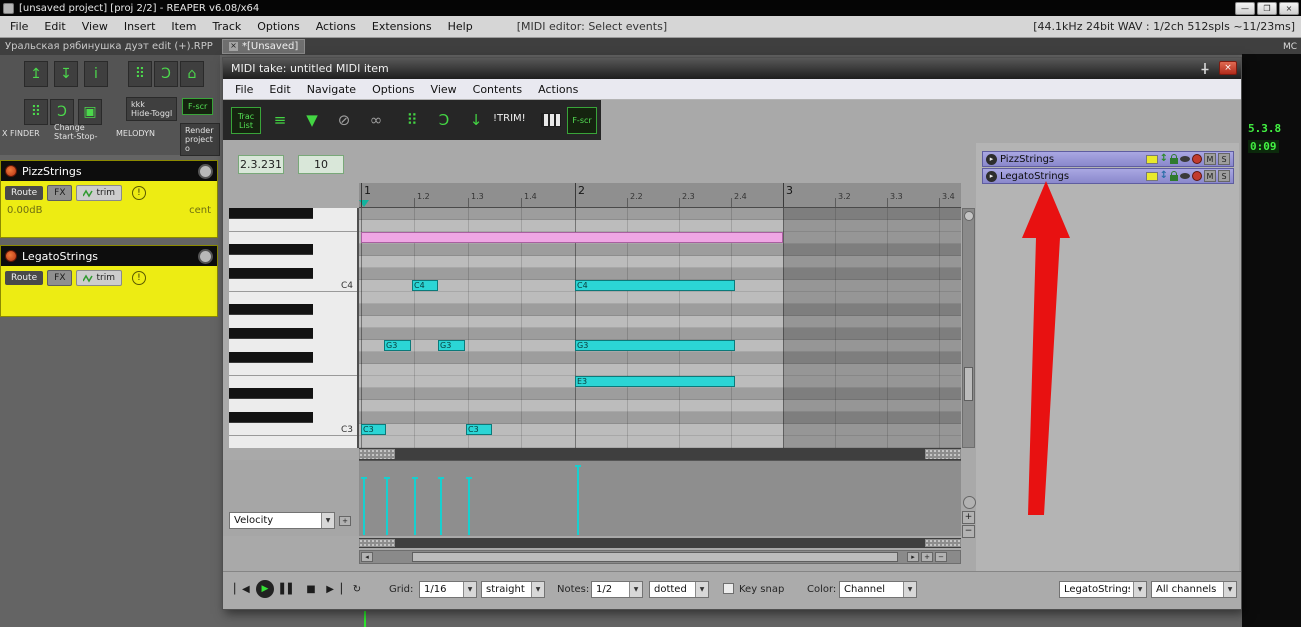  Describe the element at coordinates (943, 454) in the screenshot. I see `drag-dots-right` at that location.